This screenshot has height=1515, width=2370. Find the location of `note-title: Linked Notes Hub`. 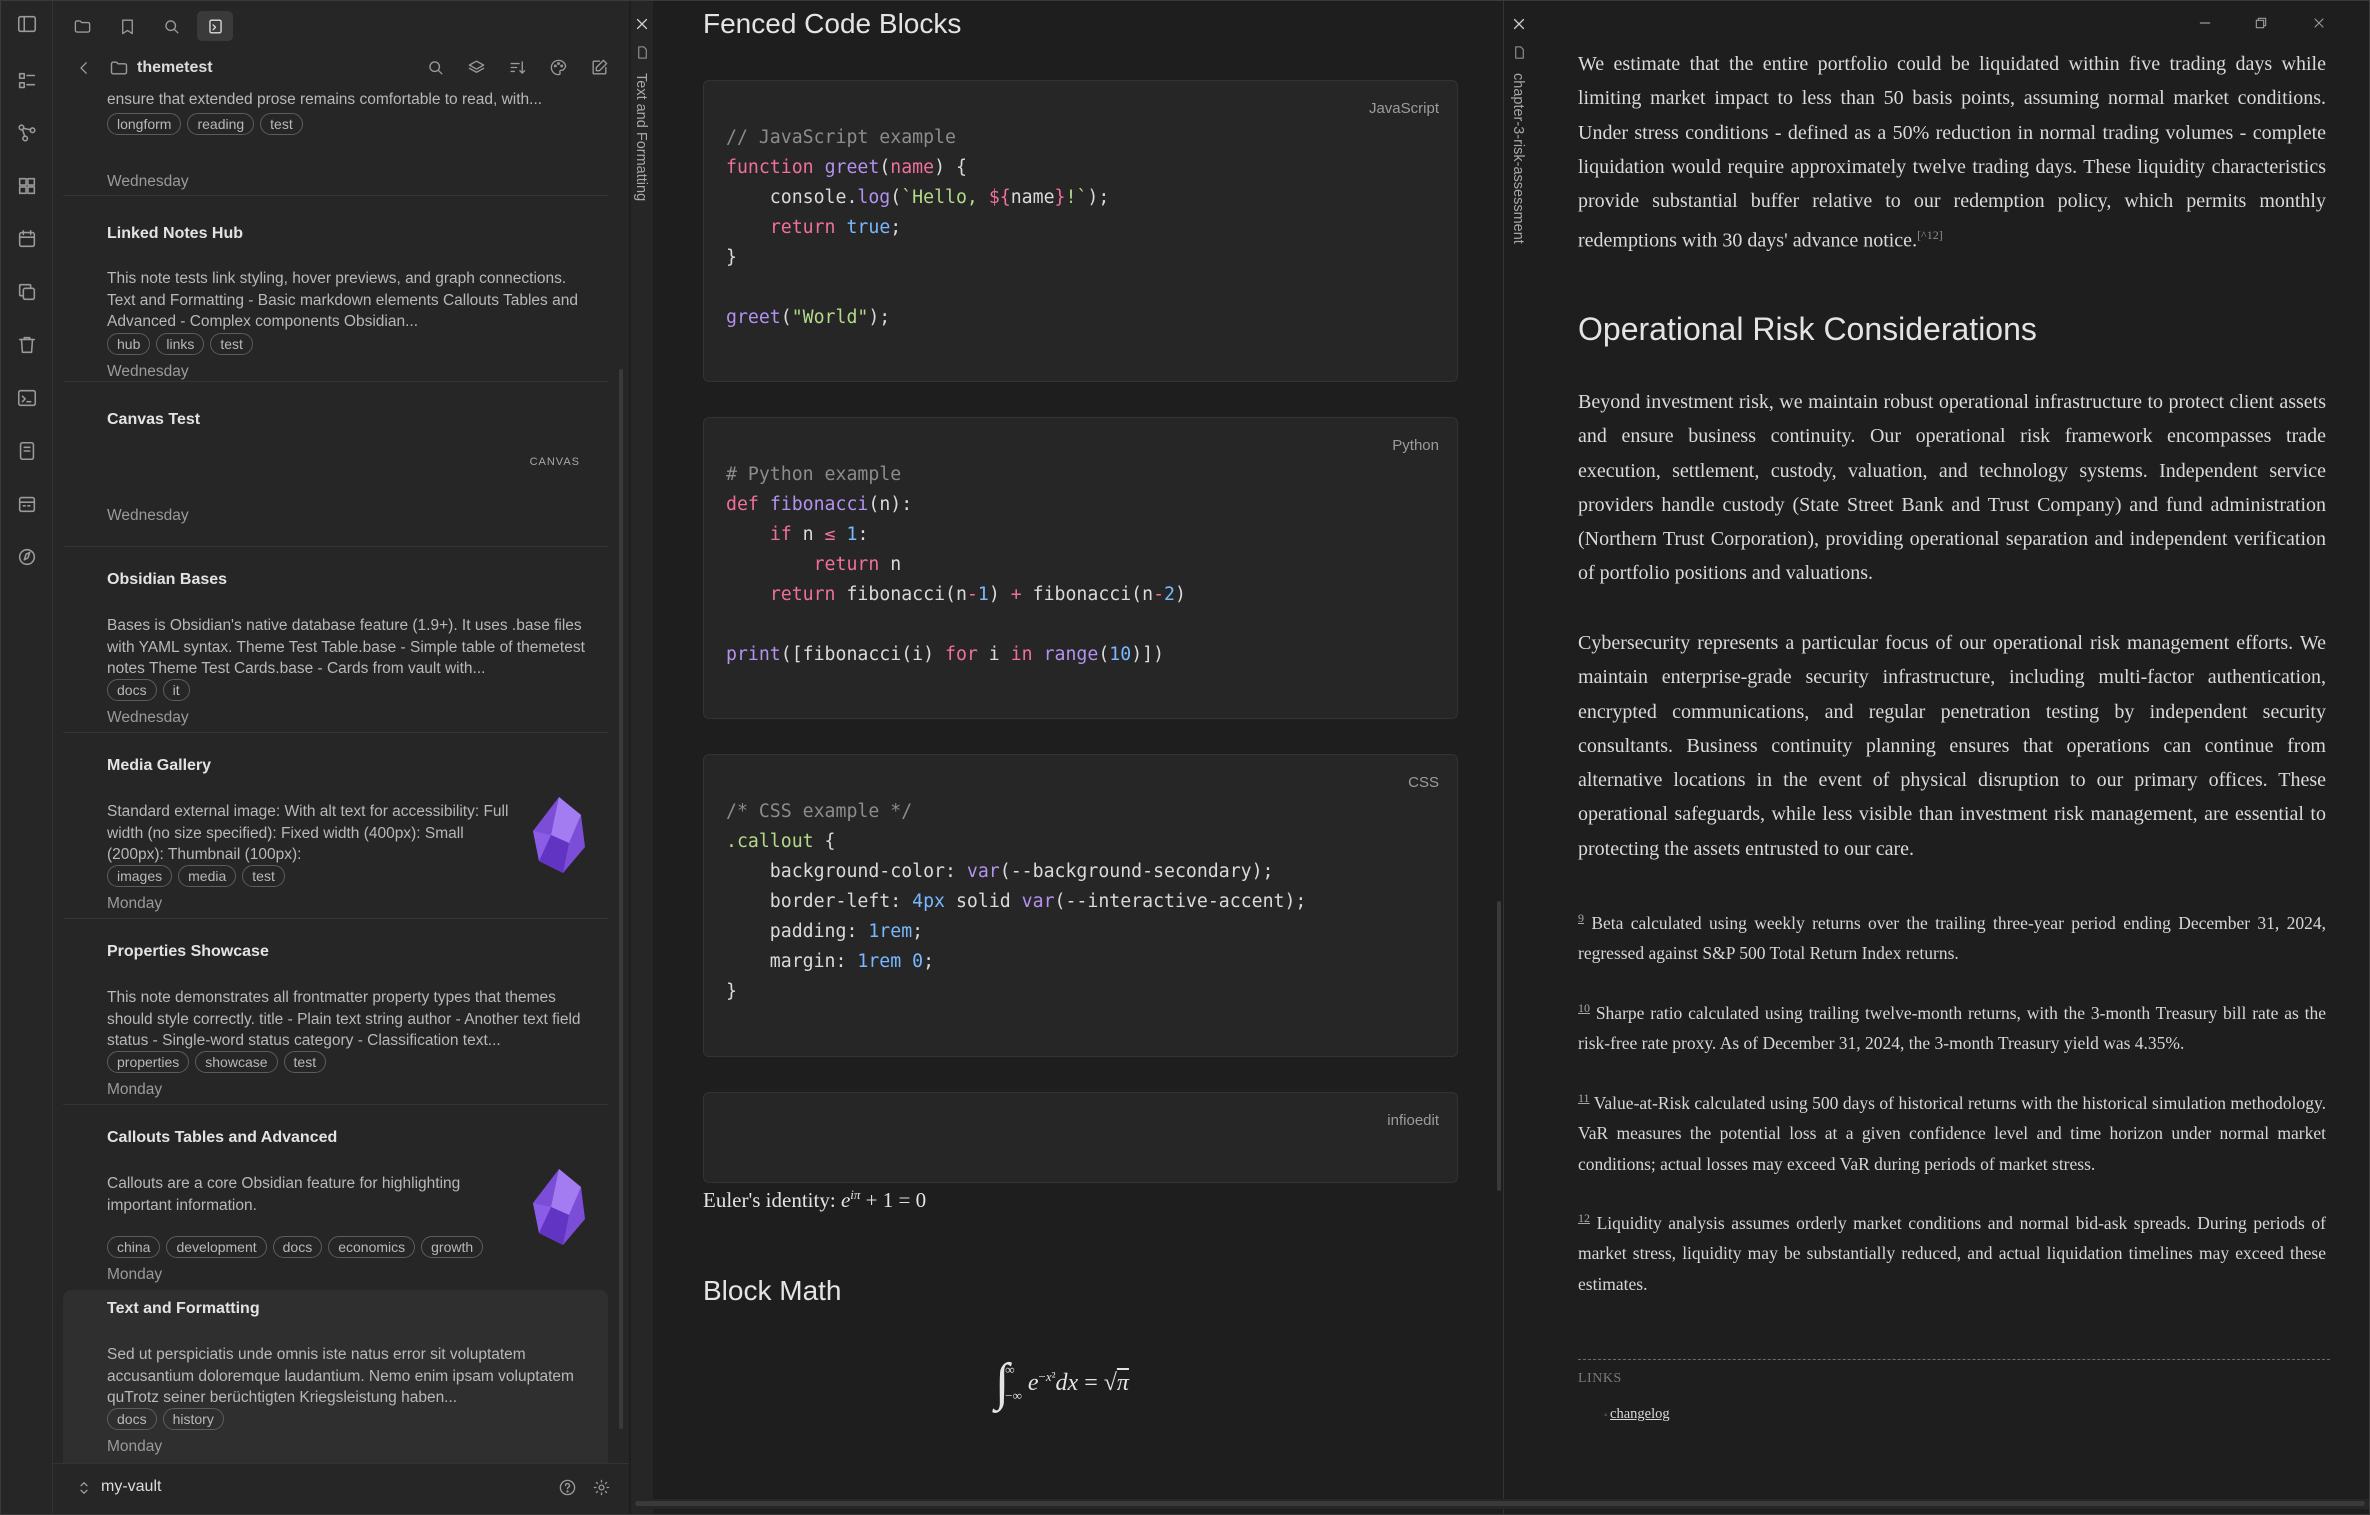

note-title: Linked Notes Hub is located at coordinates (175, 233).